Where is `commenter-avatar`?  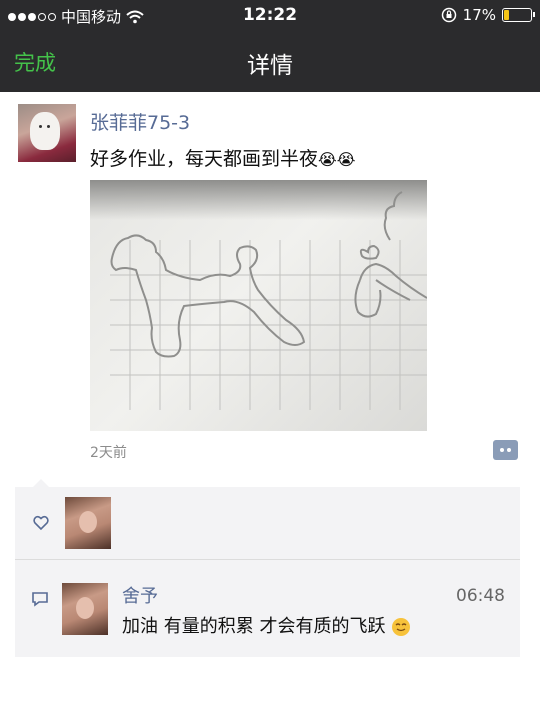 commenter-avatar is located at coordinates (85, 609).